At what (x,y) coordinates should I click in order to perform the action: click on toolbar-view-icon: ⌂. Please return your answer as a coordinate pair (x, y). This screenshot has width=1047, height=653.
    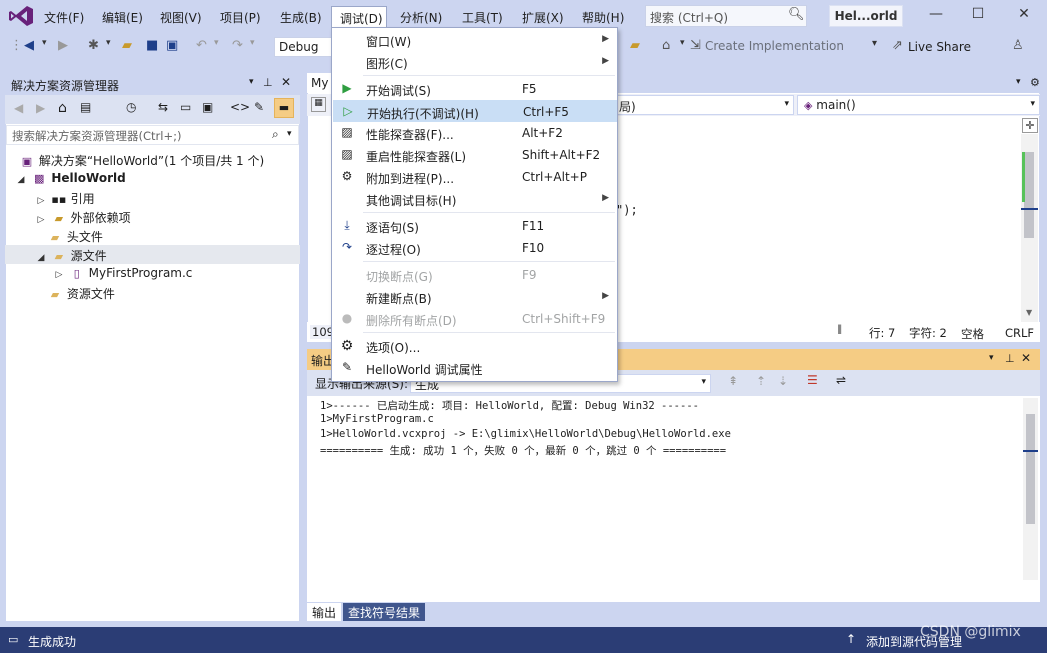
    Looking at the image, I should click on (666, 45).